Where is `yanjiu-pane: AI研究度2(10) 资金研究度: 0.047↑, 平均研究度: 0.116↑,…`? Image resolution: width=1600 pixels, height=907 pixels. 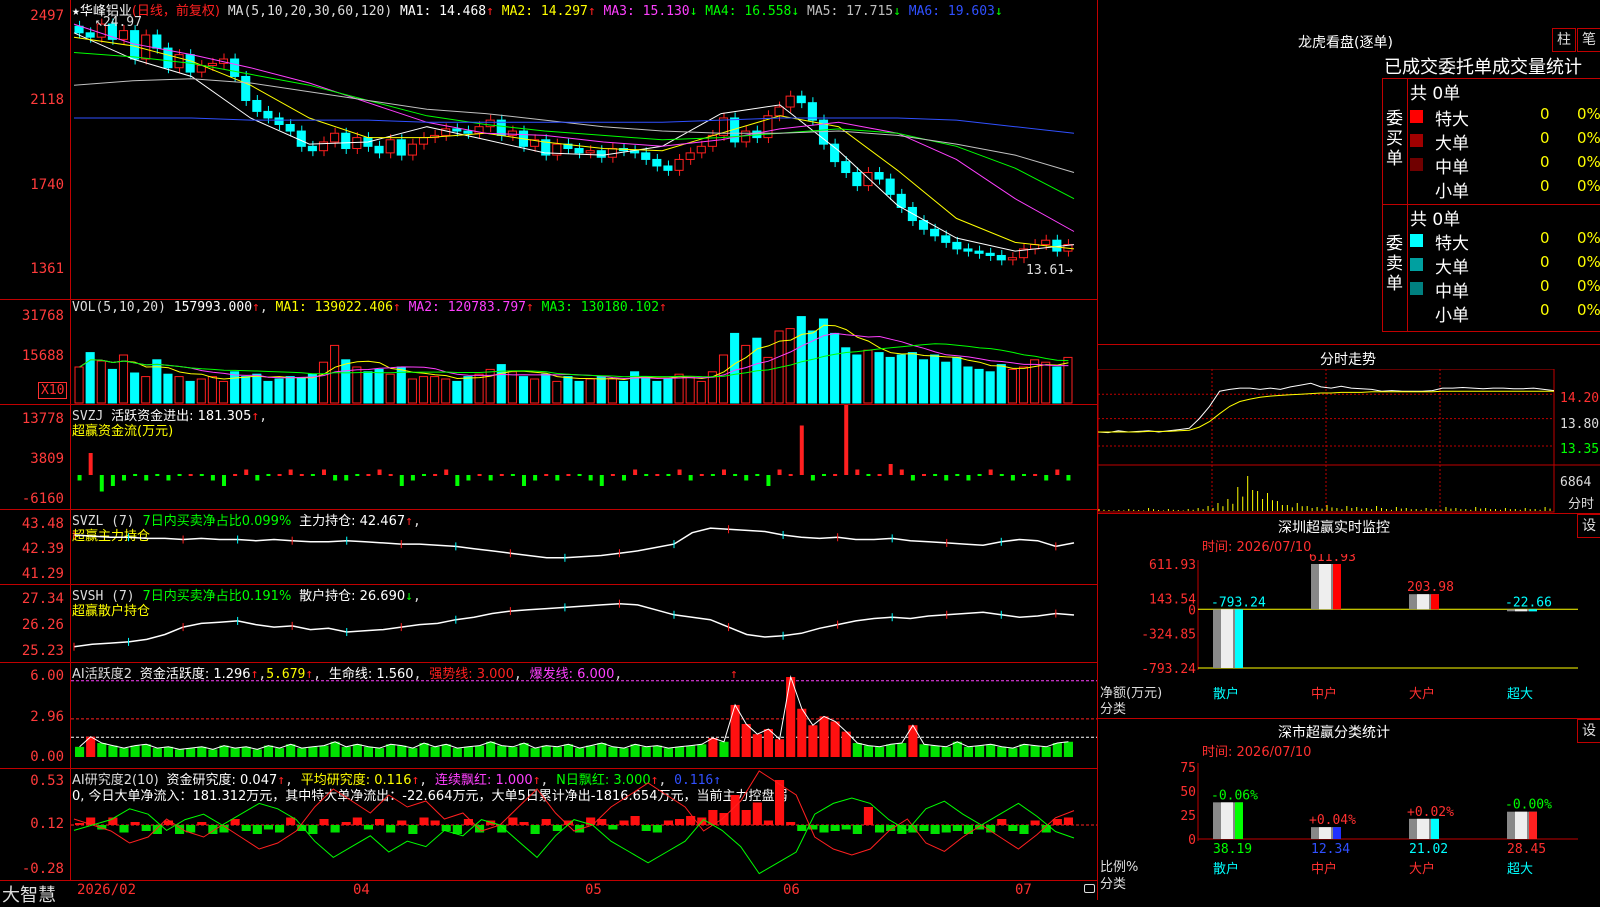
yanjiu-pane: AI研究度2(10) 资金研究度: 0.047↑, 平均研究度: 0.116↑,… is located at coordinates (548, 824).